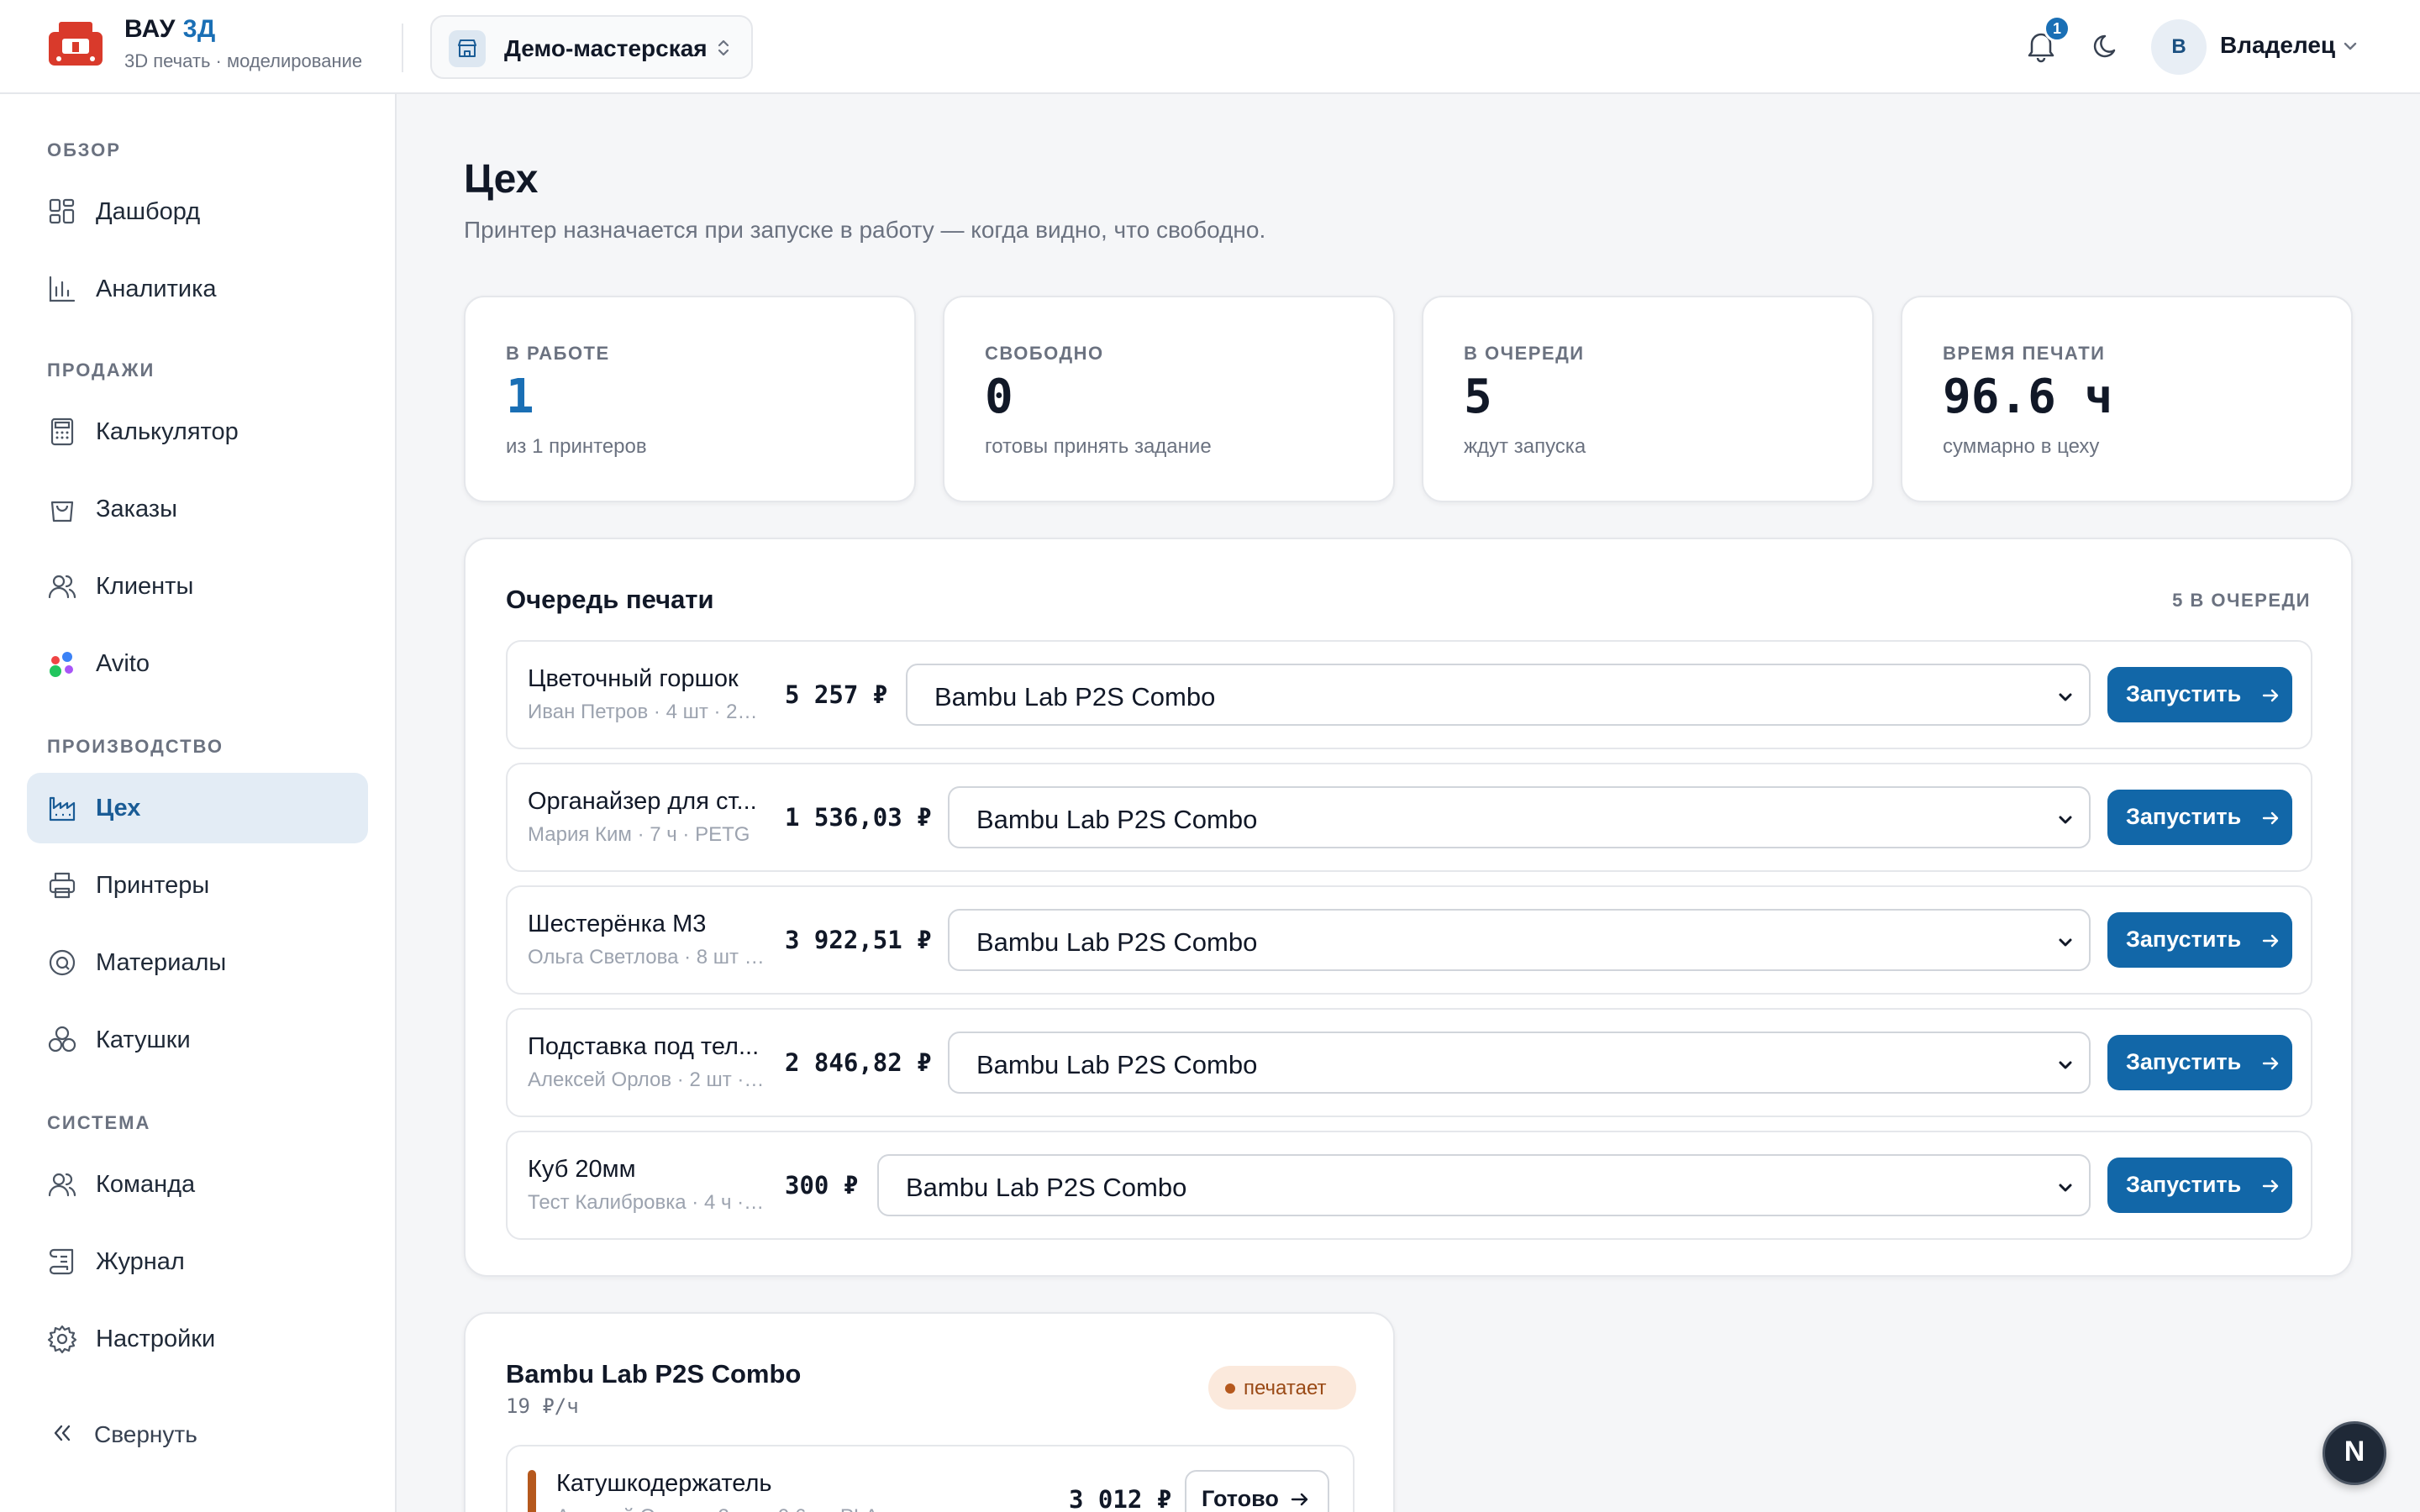 This screenshot has width=2420, height=1512. I want to click on sidebar-item-workshop: Цех, so click(197, 808).